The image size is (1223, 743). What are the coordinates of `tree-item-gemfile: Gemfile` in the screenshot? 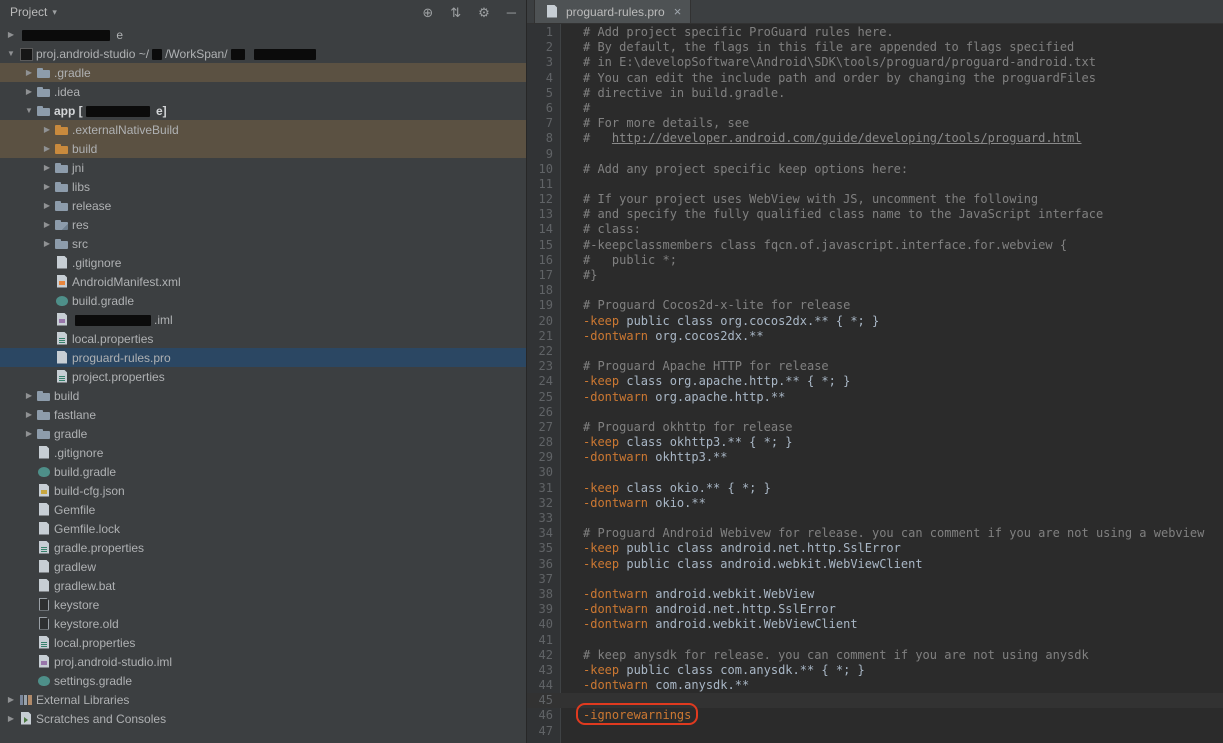 It's located at (263, 509).